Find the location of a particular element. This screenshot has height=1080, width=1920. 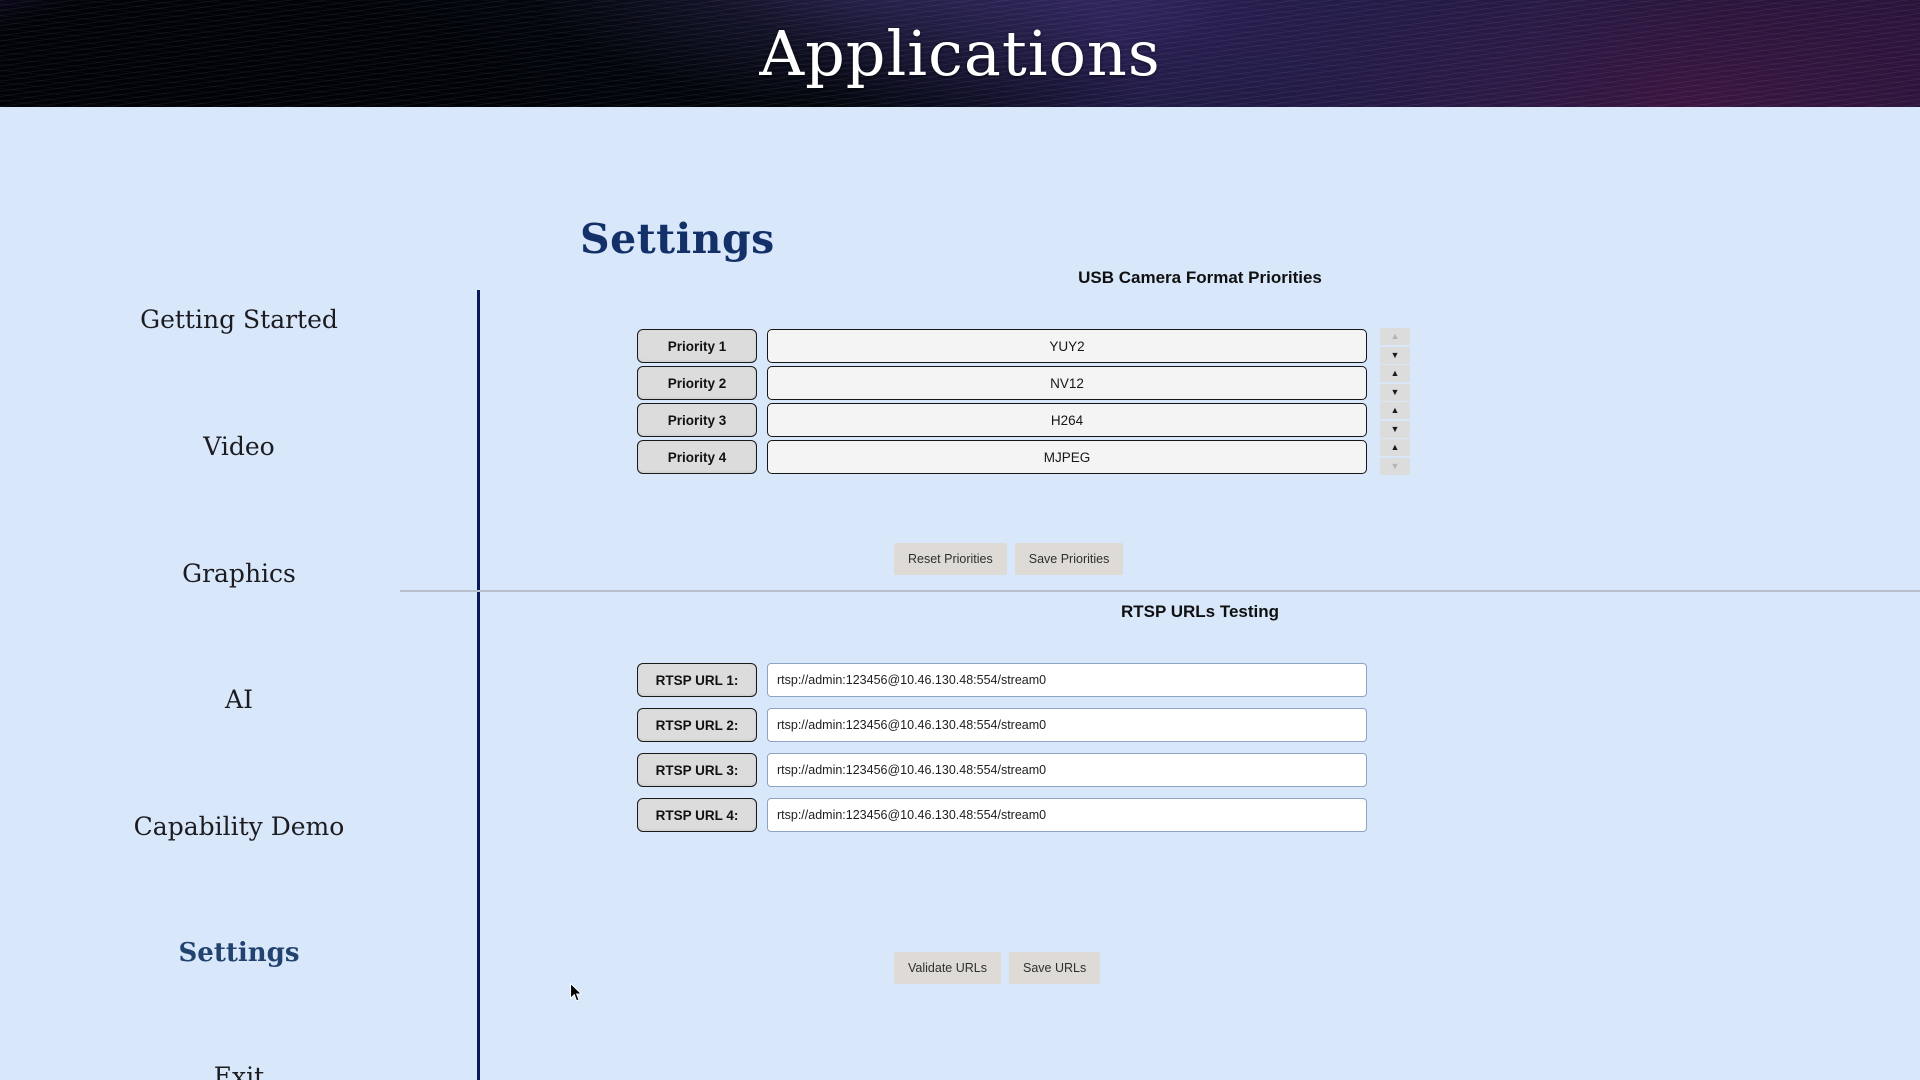

app-header-banner: Applications is located at coordinates (960, 53).